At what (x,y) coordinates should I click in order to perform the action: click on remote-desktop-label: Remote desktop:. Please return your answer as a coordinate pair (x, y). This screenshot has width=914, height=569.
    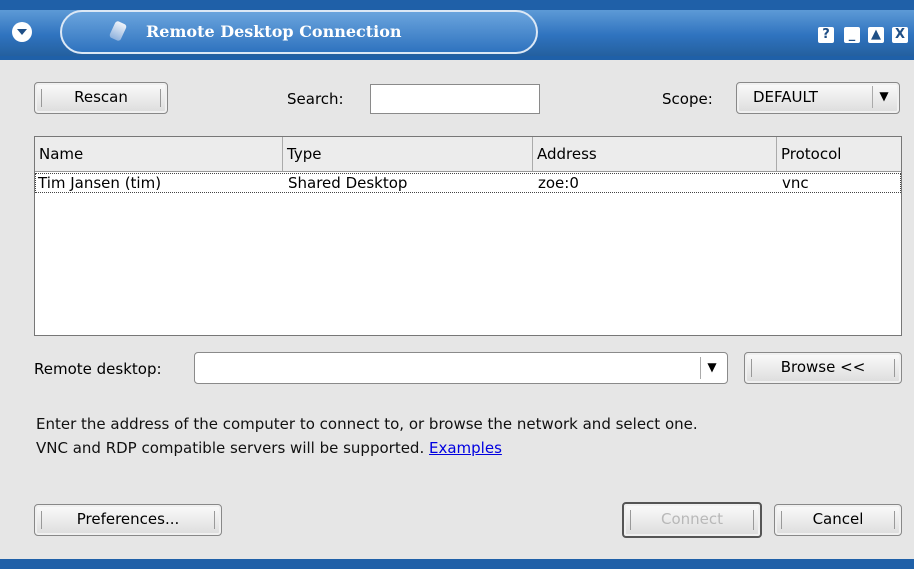
    Looking at the image, I should click on (98, 369).